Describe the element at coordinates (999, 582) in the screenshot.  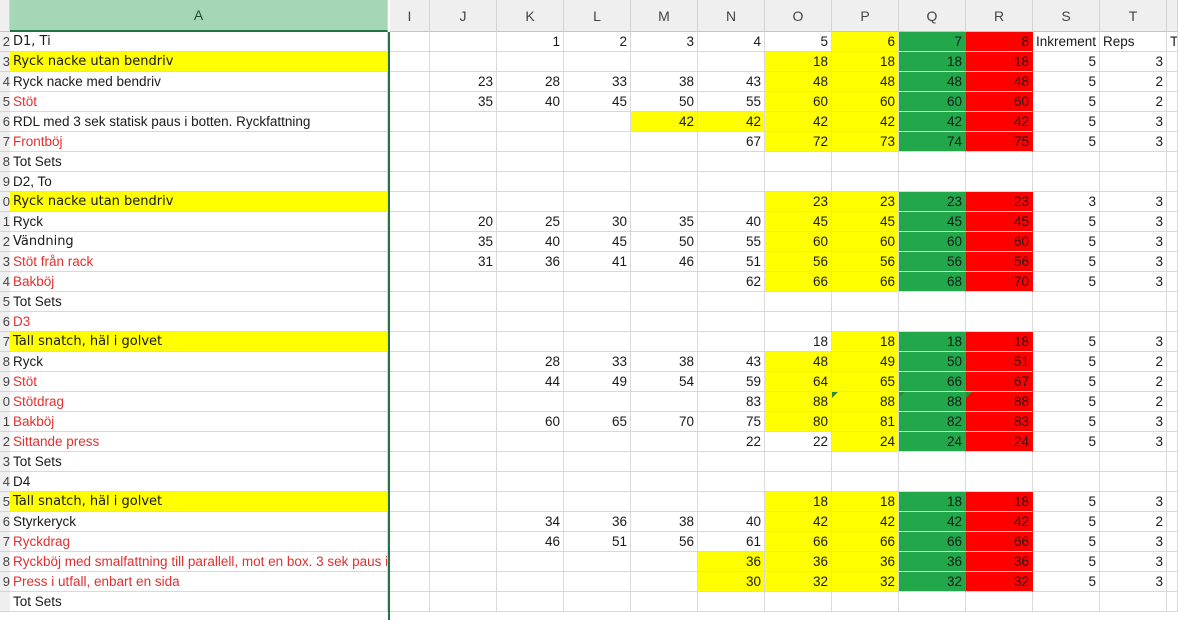
I see `grid-cell-r: 32` at that location.